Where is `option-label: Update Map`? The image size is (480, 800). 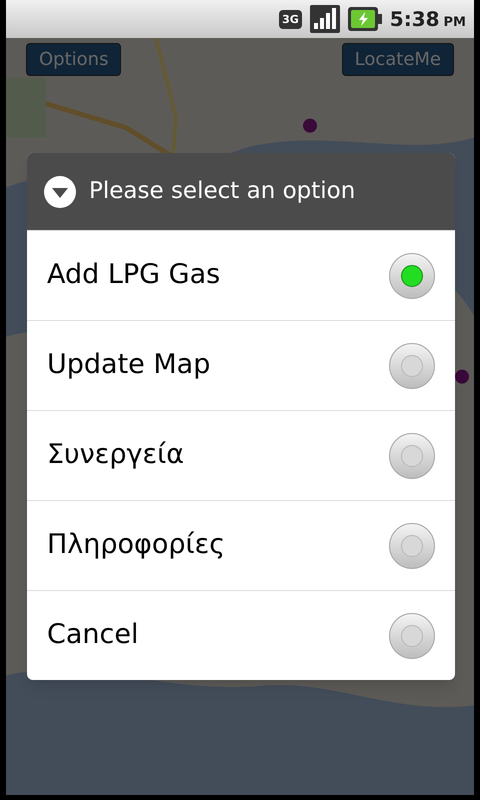
option-label: Update Map is located at coordinates (128, 365).